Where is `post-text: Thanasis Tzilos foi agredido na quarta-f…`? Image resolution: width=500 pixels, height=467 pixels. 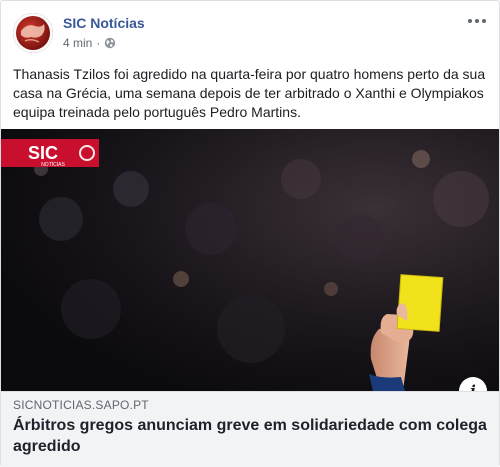 post-text: Thanasis Tzilos foi agredido na quarta-f… is located at coordinates (249, 93).